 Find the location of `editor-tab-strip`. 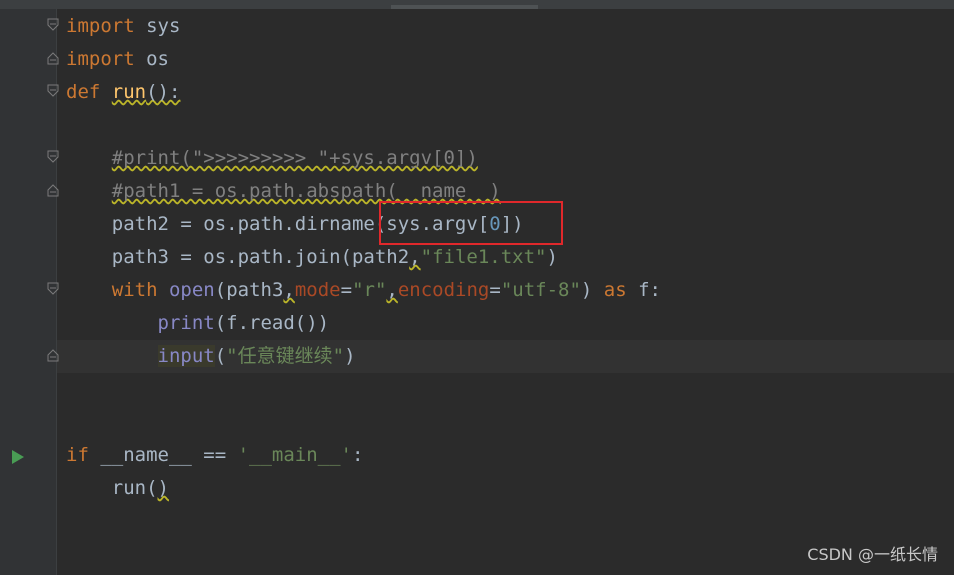

editor-tab-strip is located at coordinates (477, 4).